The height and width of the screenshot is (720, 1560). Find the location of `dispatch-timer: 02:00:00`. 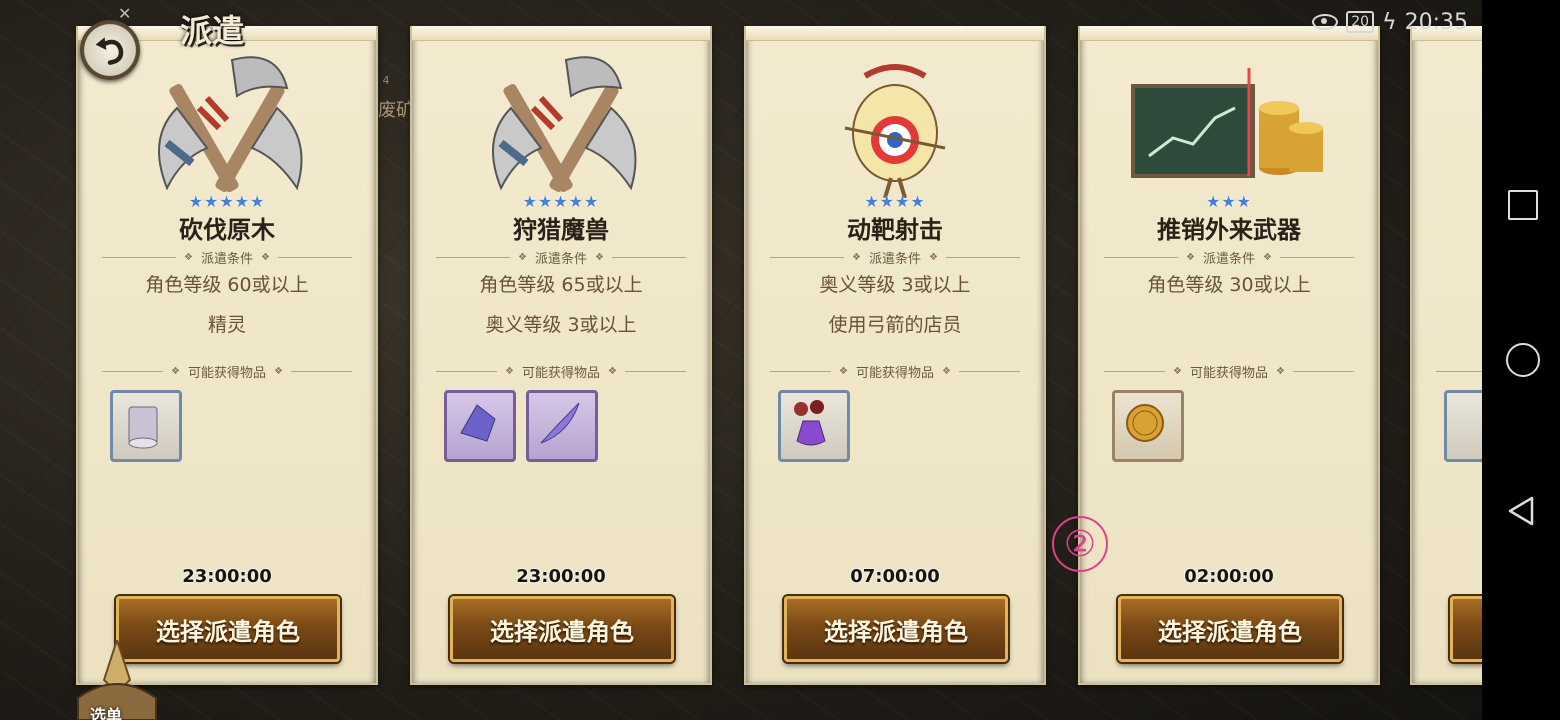

dispatch-timer: 02:00:00 is located at coordinates (1229, 576).